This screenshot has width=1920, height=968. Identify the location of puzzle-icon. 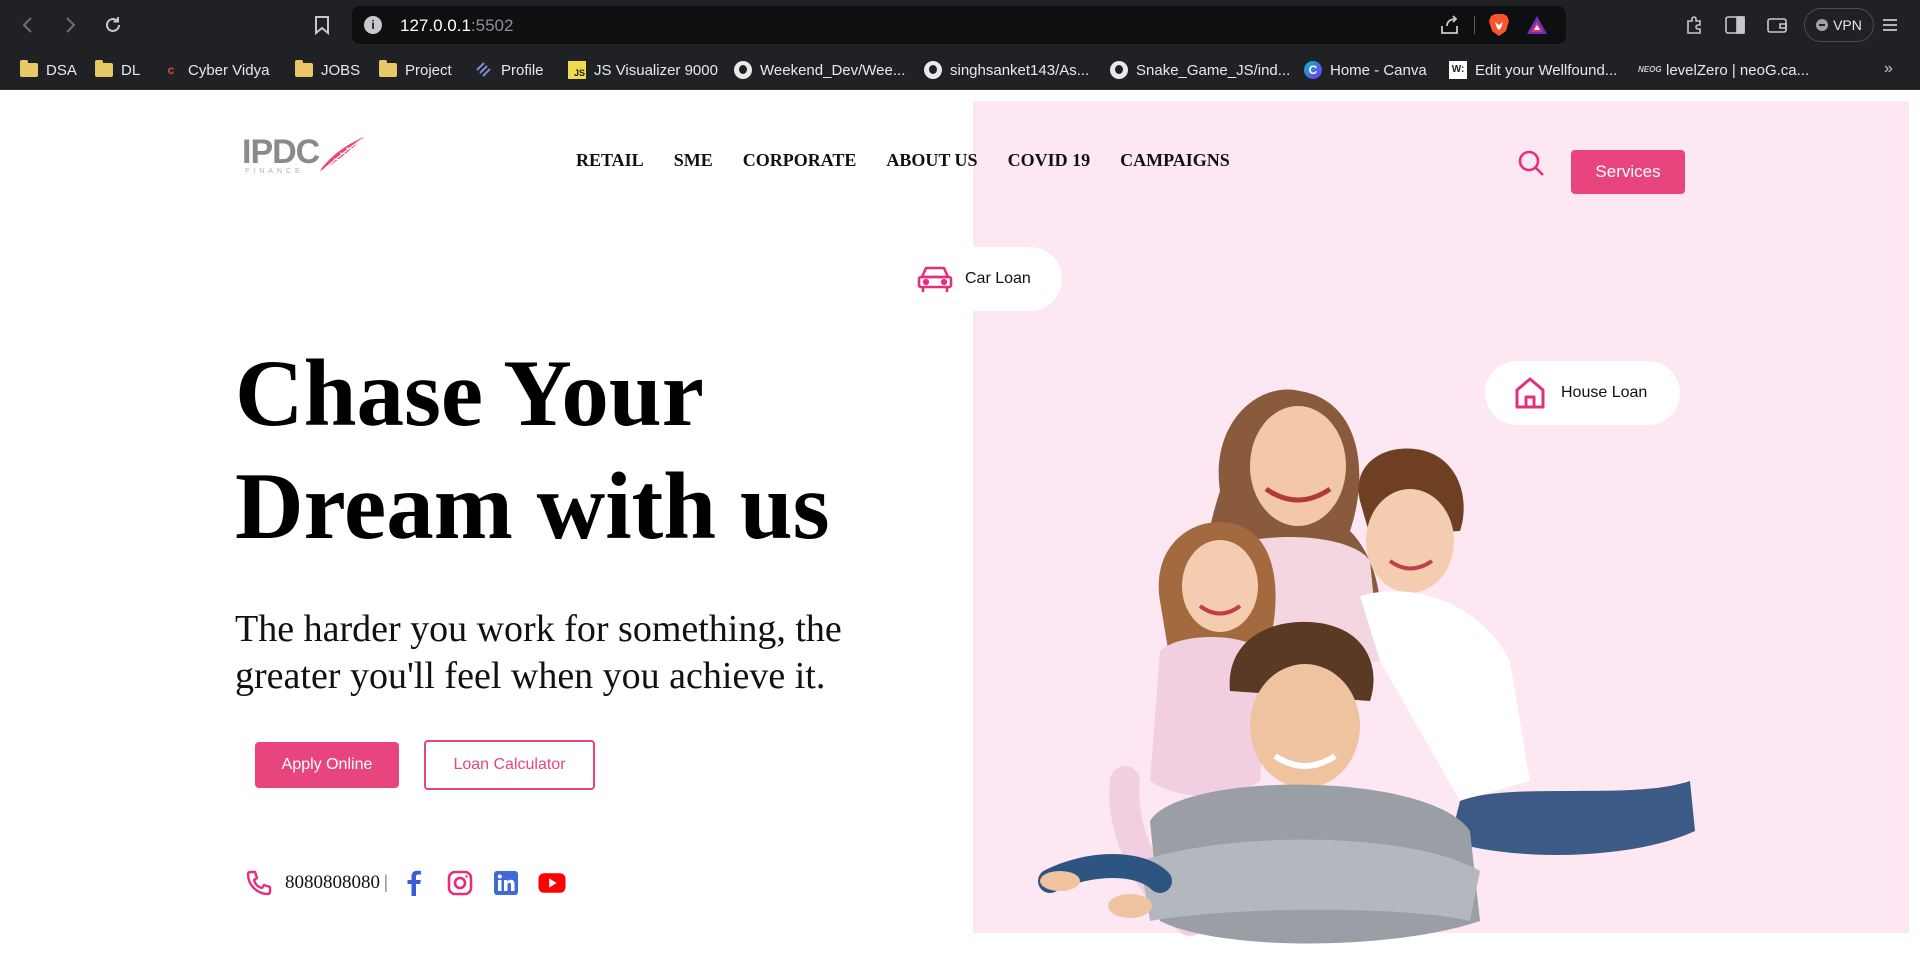
(1694, 25).